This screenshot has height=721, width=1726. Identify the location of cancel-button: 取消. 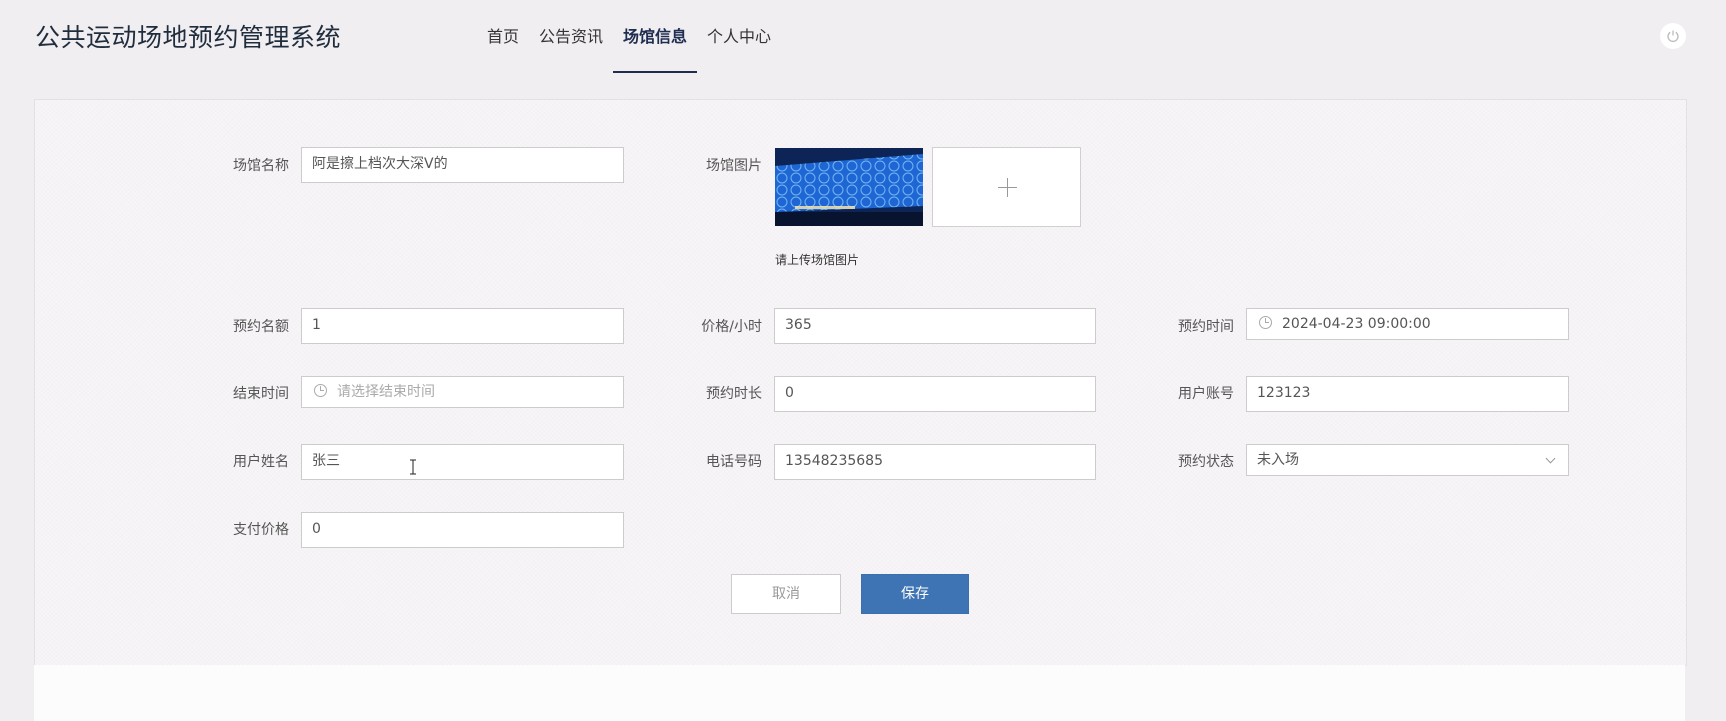
(786, 594).